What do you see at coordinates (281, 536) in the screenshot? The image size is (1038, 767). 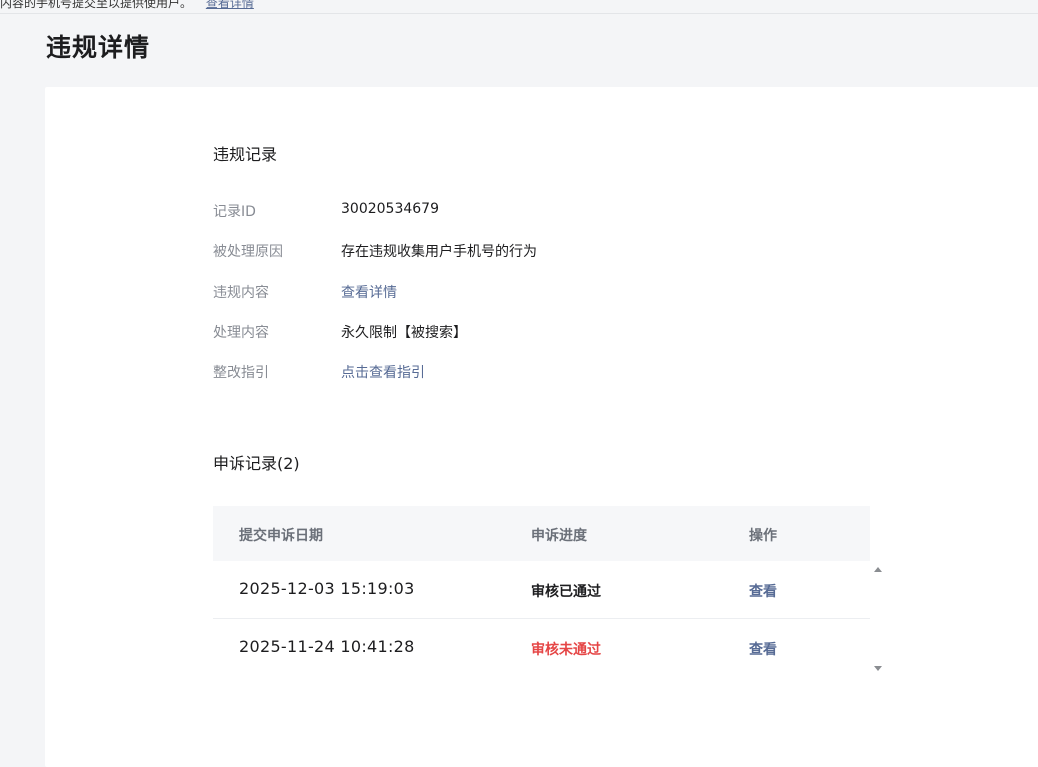 I see `column-header-date: 提交申诉日期` at bounding box center [281, 536].